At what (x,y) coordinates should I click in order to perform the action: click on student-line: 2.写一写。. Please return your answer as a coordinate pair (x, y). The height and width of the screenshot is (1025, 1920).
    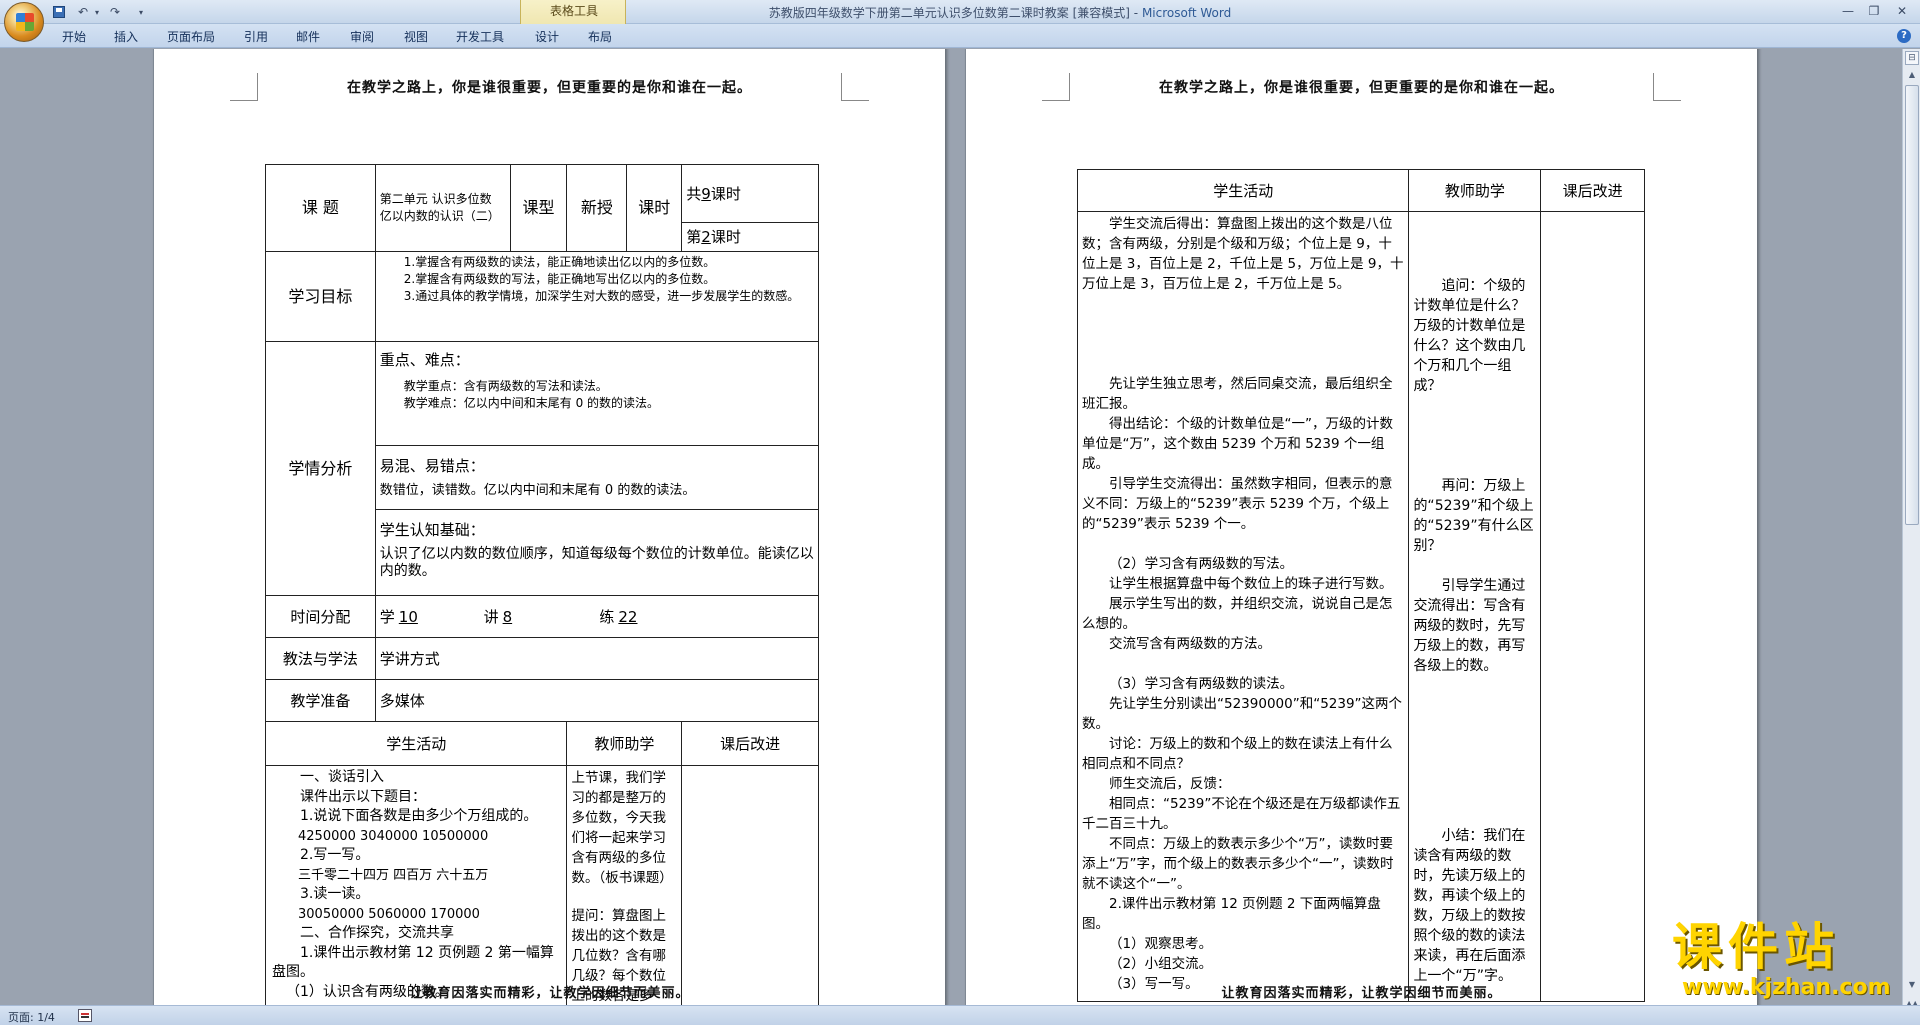
    Looking at the image, I should click on (335, 855).